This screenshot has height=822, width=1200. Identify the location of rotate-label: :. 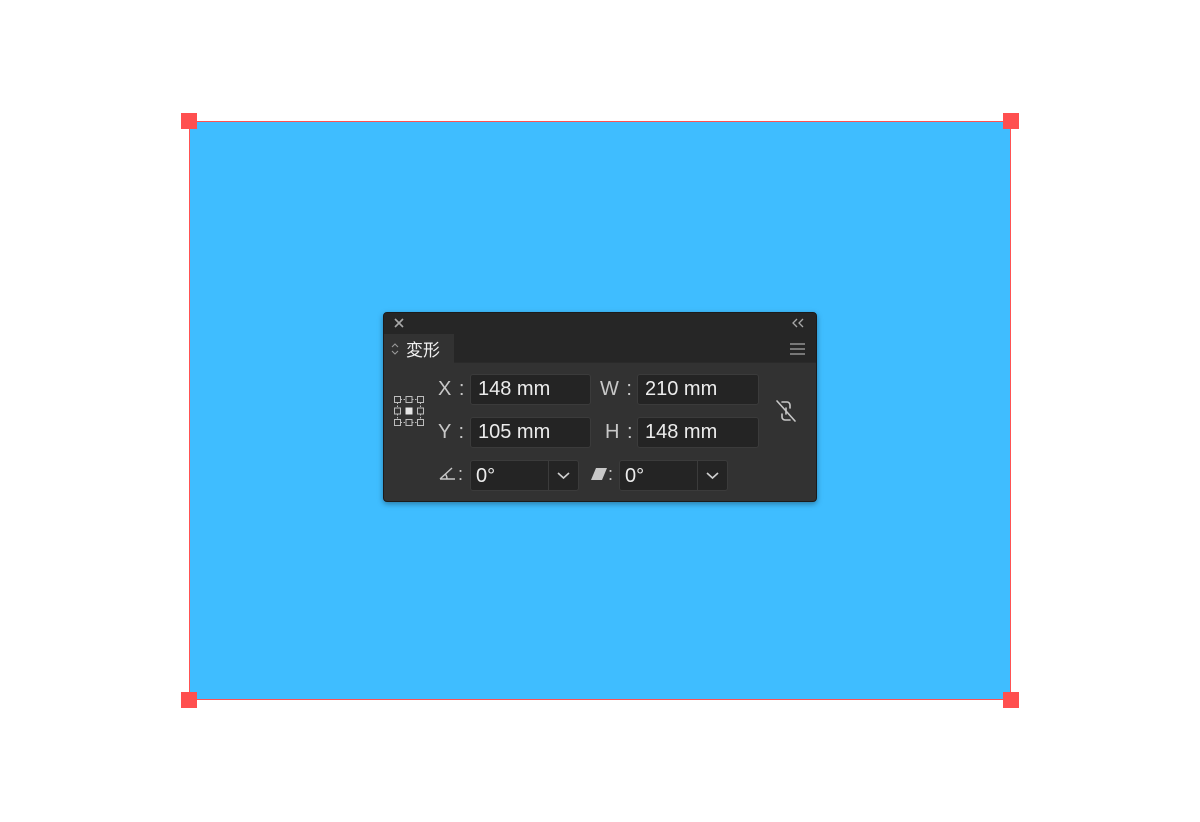
(461, 474).